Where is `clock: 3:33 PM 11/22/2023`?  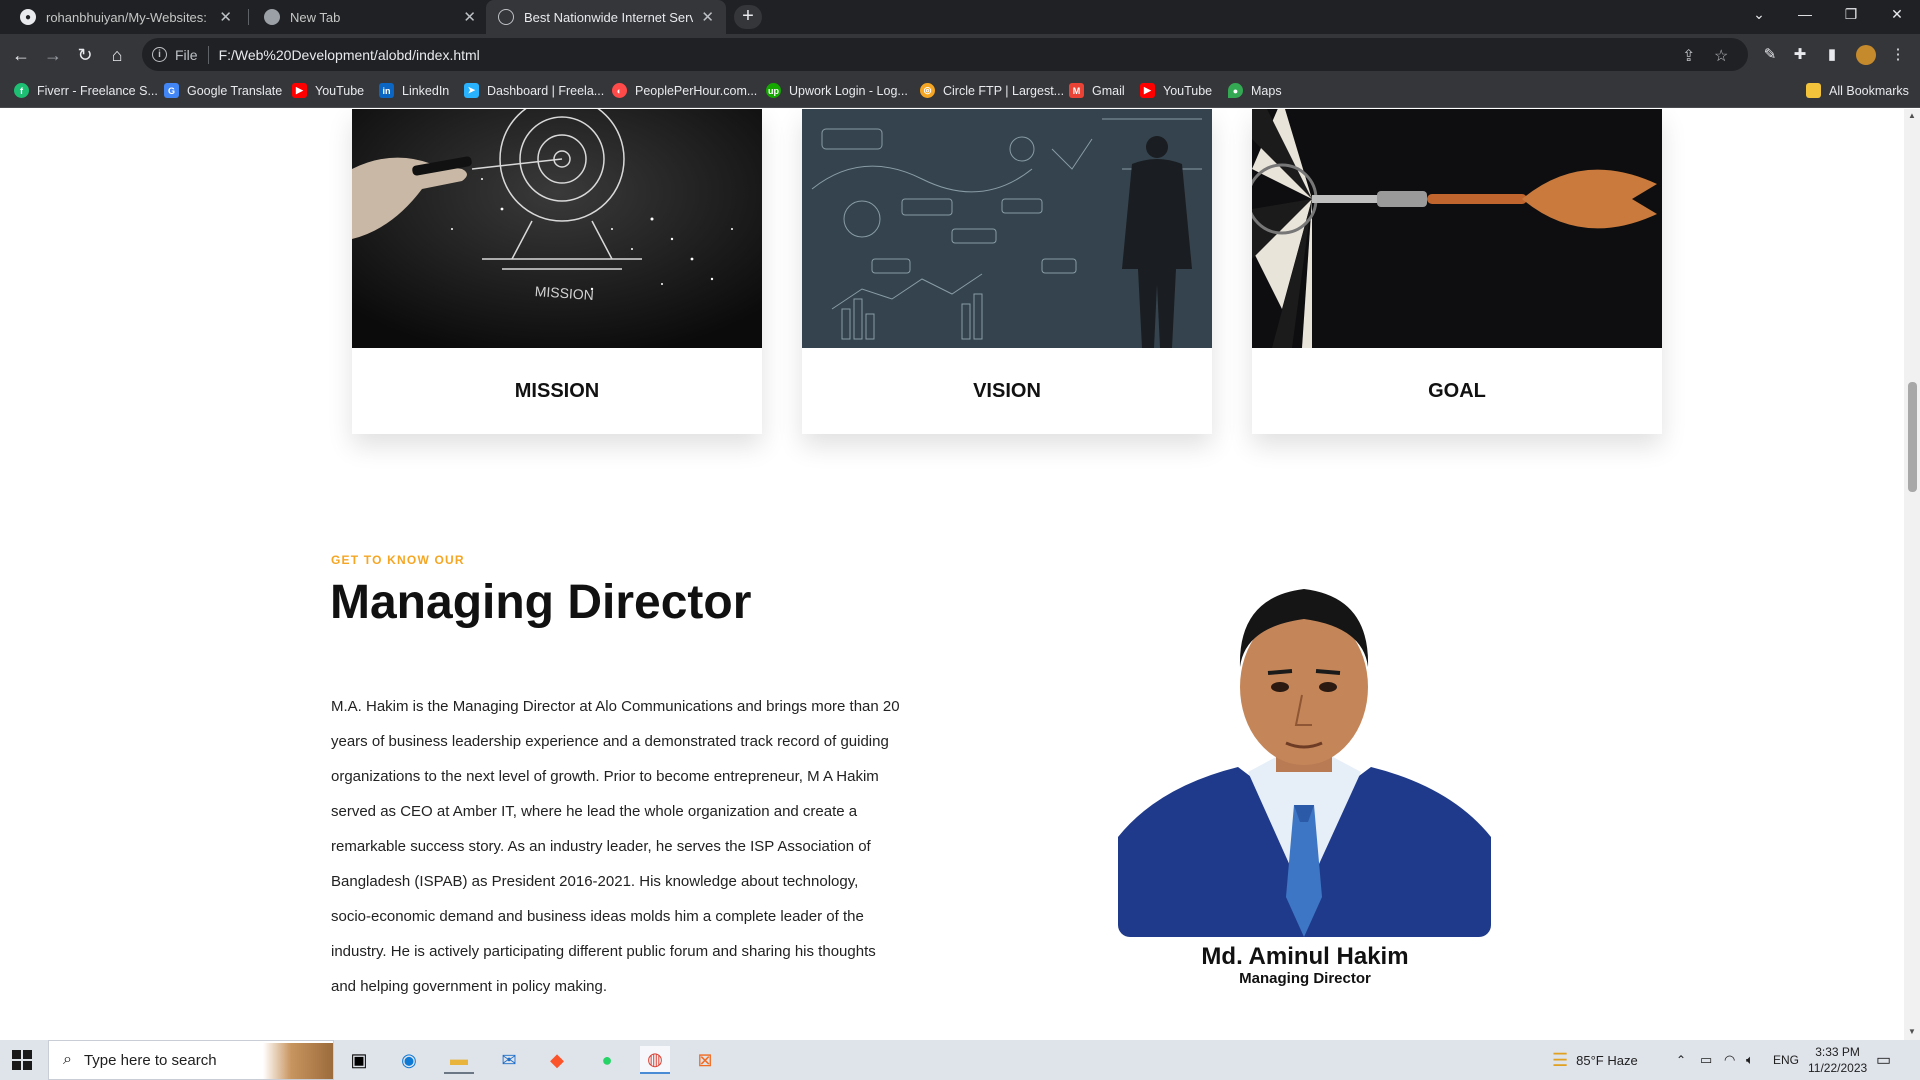
clock: 3:33 PM 11/22/2023 is located at coordinates (1837, 1060).